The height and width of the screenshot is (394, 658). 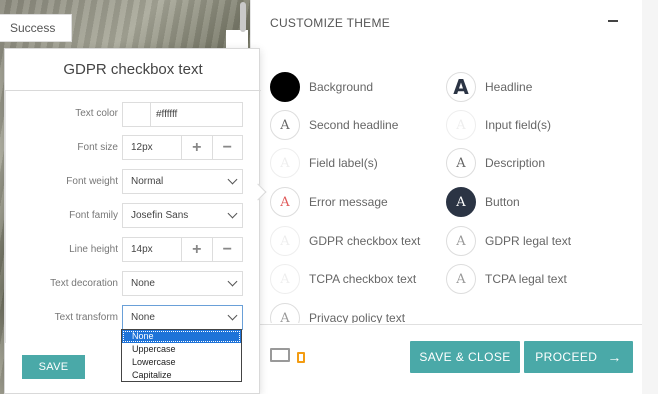 What do you see at coordinates (196, 249) in the screenshot?
I see `increase-line-height-button: +` at bounding box center [196, 249].